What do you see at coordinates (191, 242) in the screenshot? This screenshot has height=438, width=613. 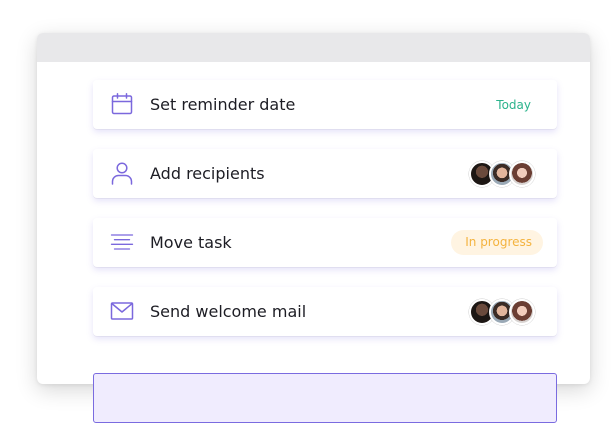 I see `task-title: Move task` at bounding box center [191, 242].